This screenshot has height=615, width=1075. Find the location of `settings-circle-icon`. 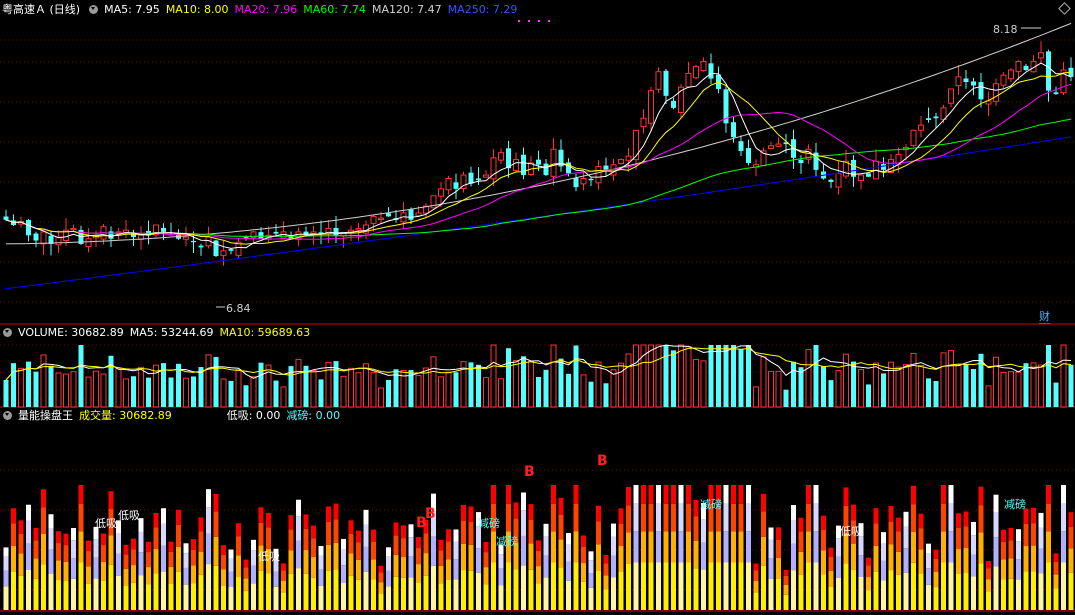

settings-circle-icon is located at coordinates (94, 9).